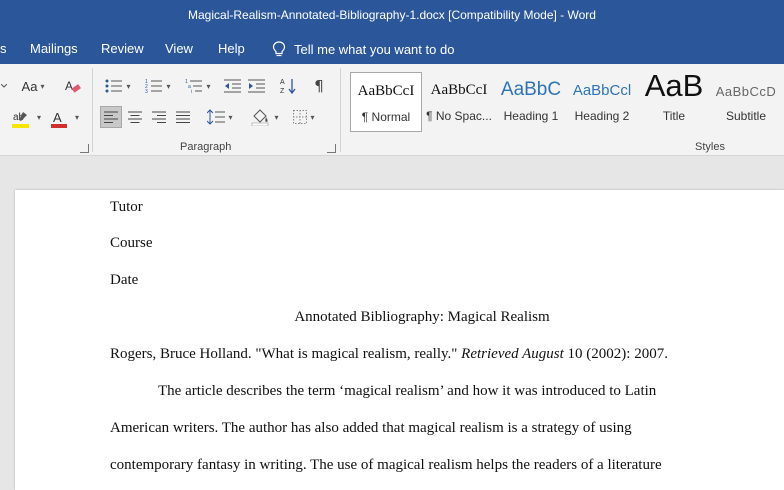  Describe the element at coordinates (124, 280) in the screenshot. I see `doc-line-date: Date` at that location.